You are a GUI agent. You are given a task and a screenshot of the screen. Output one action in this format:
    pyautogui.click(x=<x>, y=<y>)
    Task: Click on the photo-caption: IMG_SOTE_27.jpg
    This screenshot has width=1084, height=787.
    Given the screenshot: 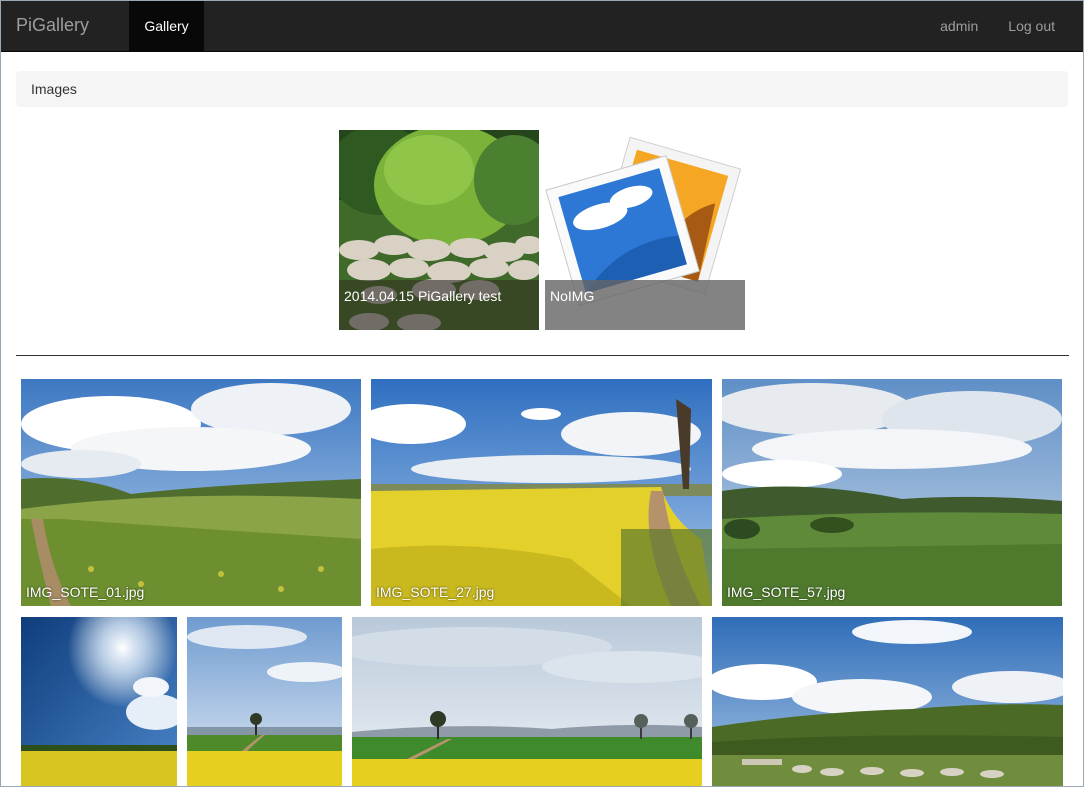 What is the action you would take?
    pyautogui.click(x=435, y=592)
    